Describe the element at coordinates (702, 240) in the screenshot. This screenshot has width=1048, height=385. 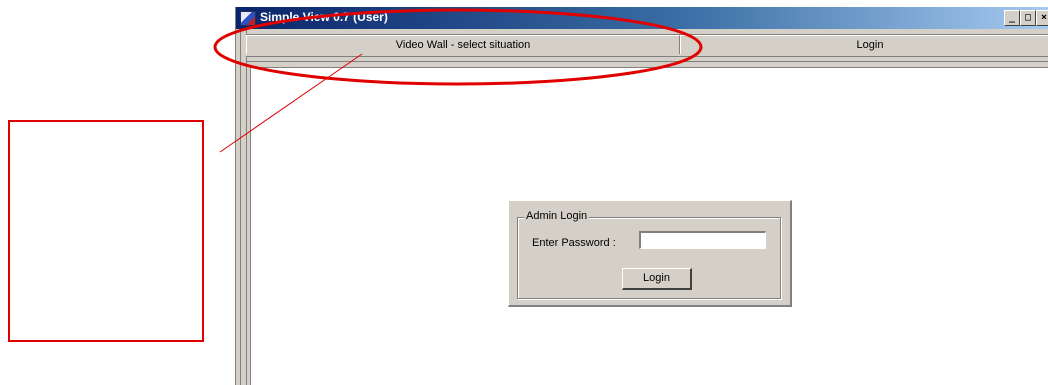
I see `password-field` at that location.